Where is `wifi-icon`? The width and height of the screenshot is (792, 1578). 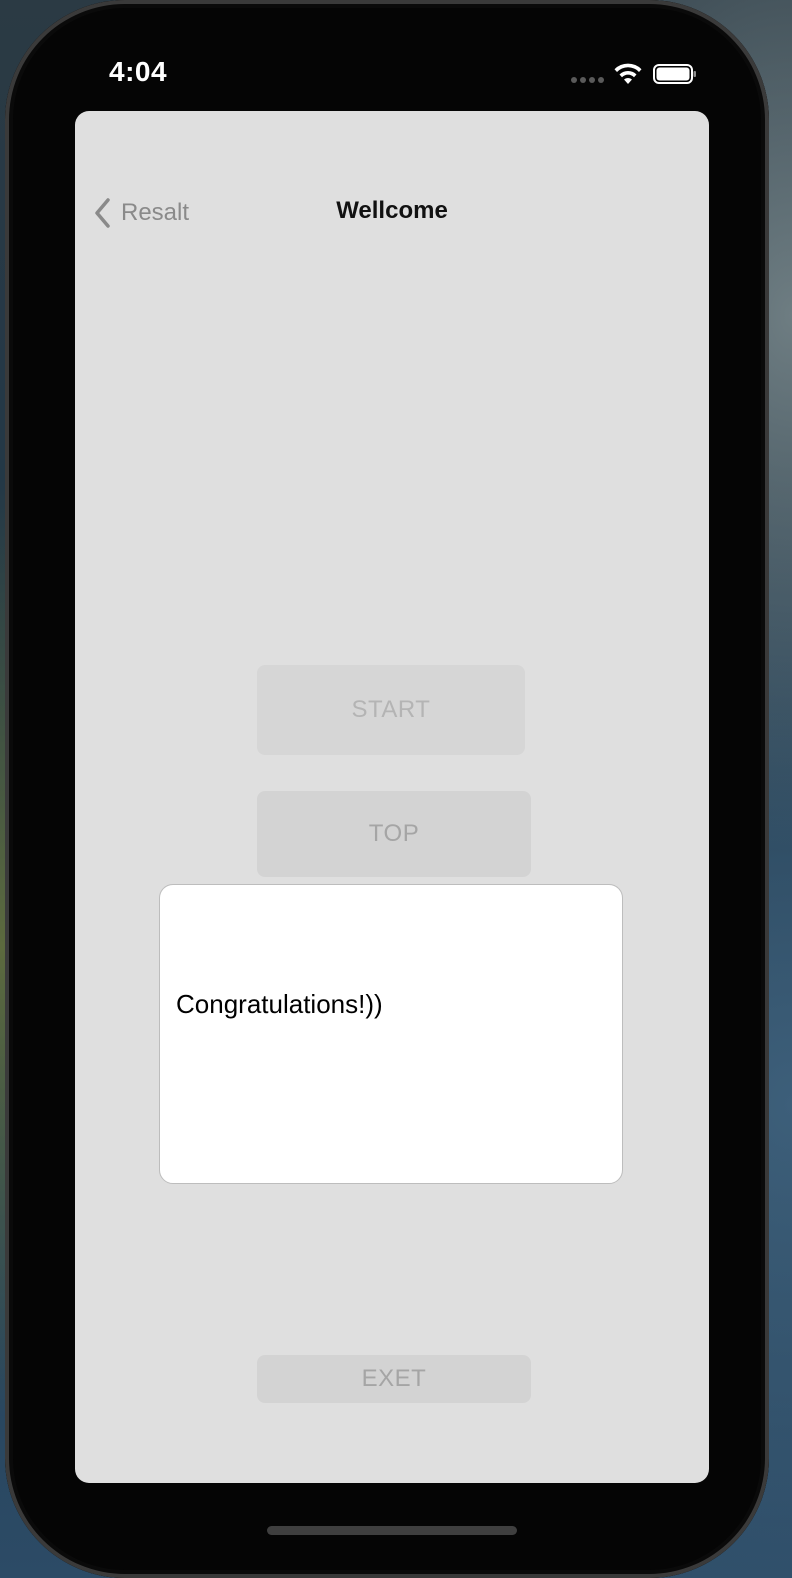
wifi-icon is located at coordinates (628, 73).